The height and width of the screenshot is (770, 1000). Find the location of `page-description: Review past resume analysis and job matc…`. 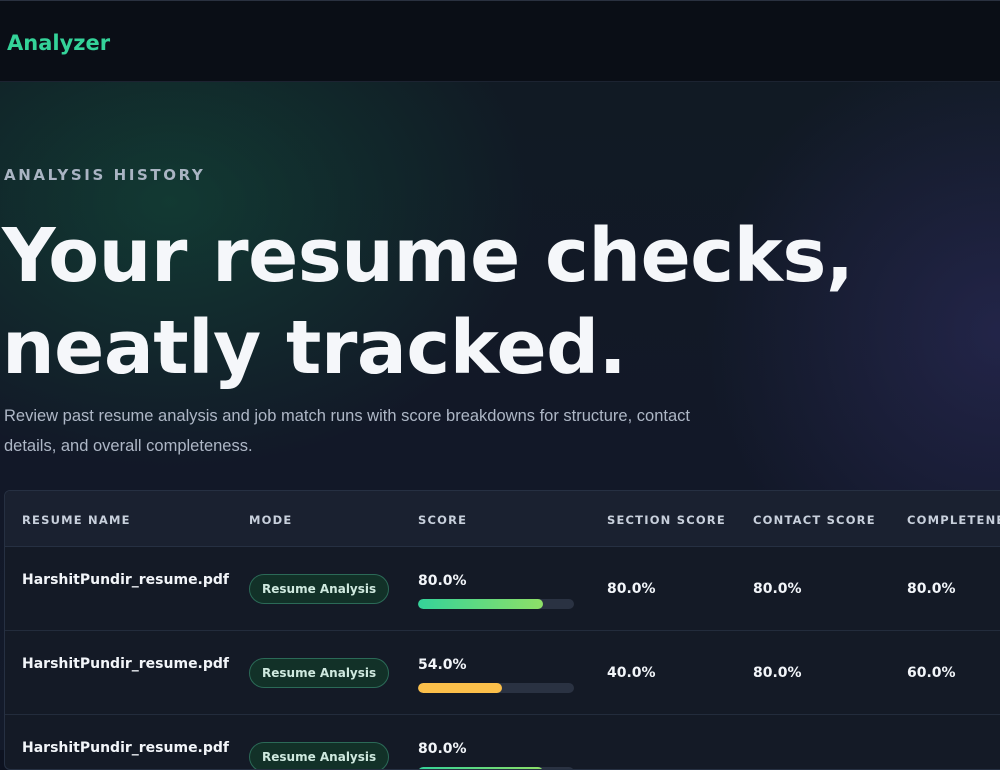

page-description: Review past resume analysis and job matc… is located at coordinates (347, 431).